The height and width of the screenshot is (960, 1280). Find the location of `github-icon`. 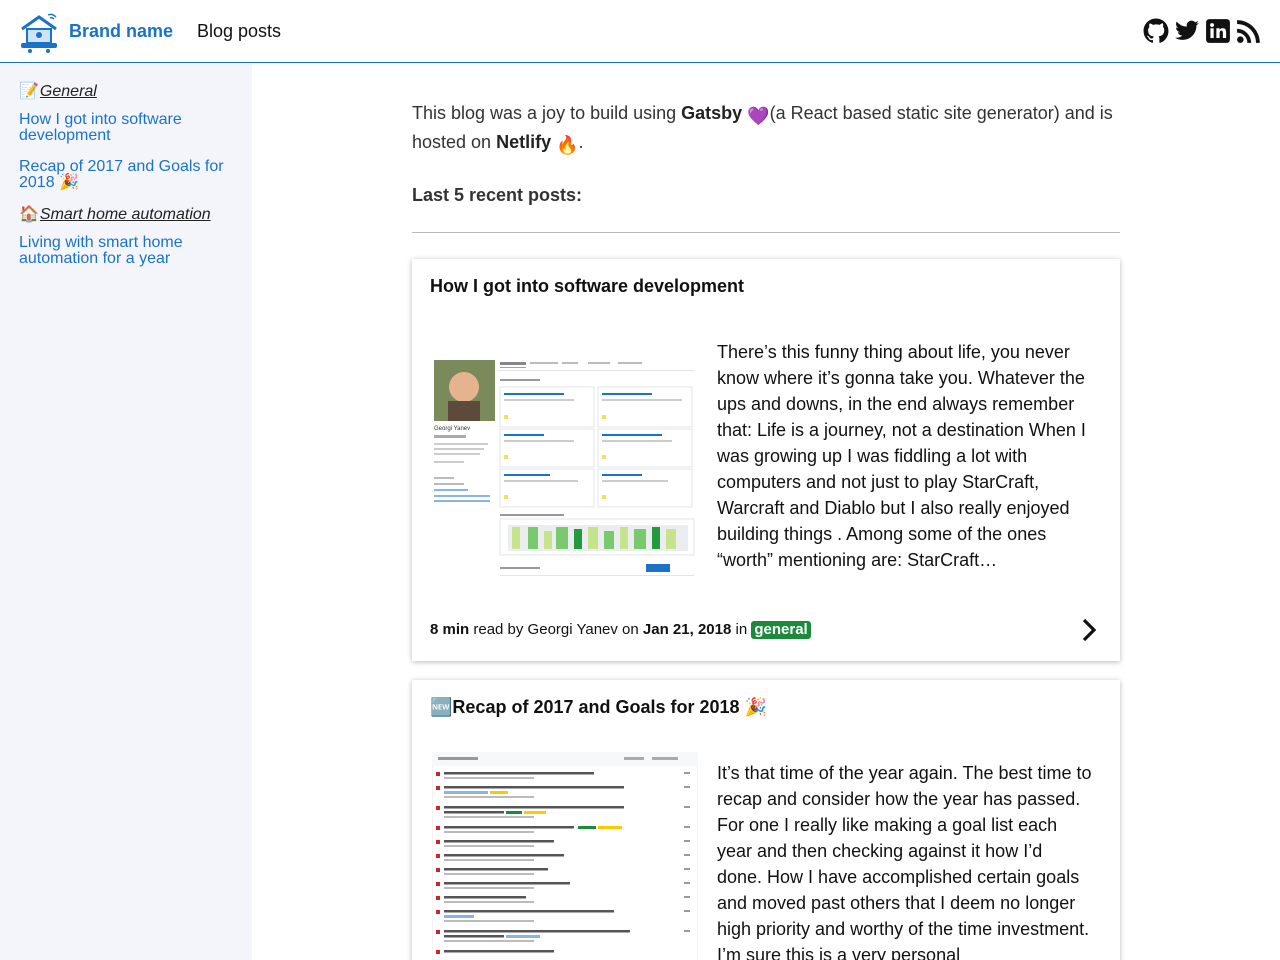

github-icon is located at coordinates (1156, 31).